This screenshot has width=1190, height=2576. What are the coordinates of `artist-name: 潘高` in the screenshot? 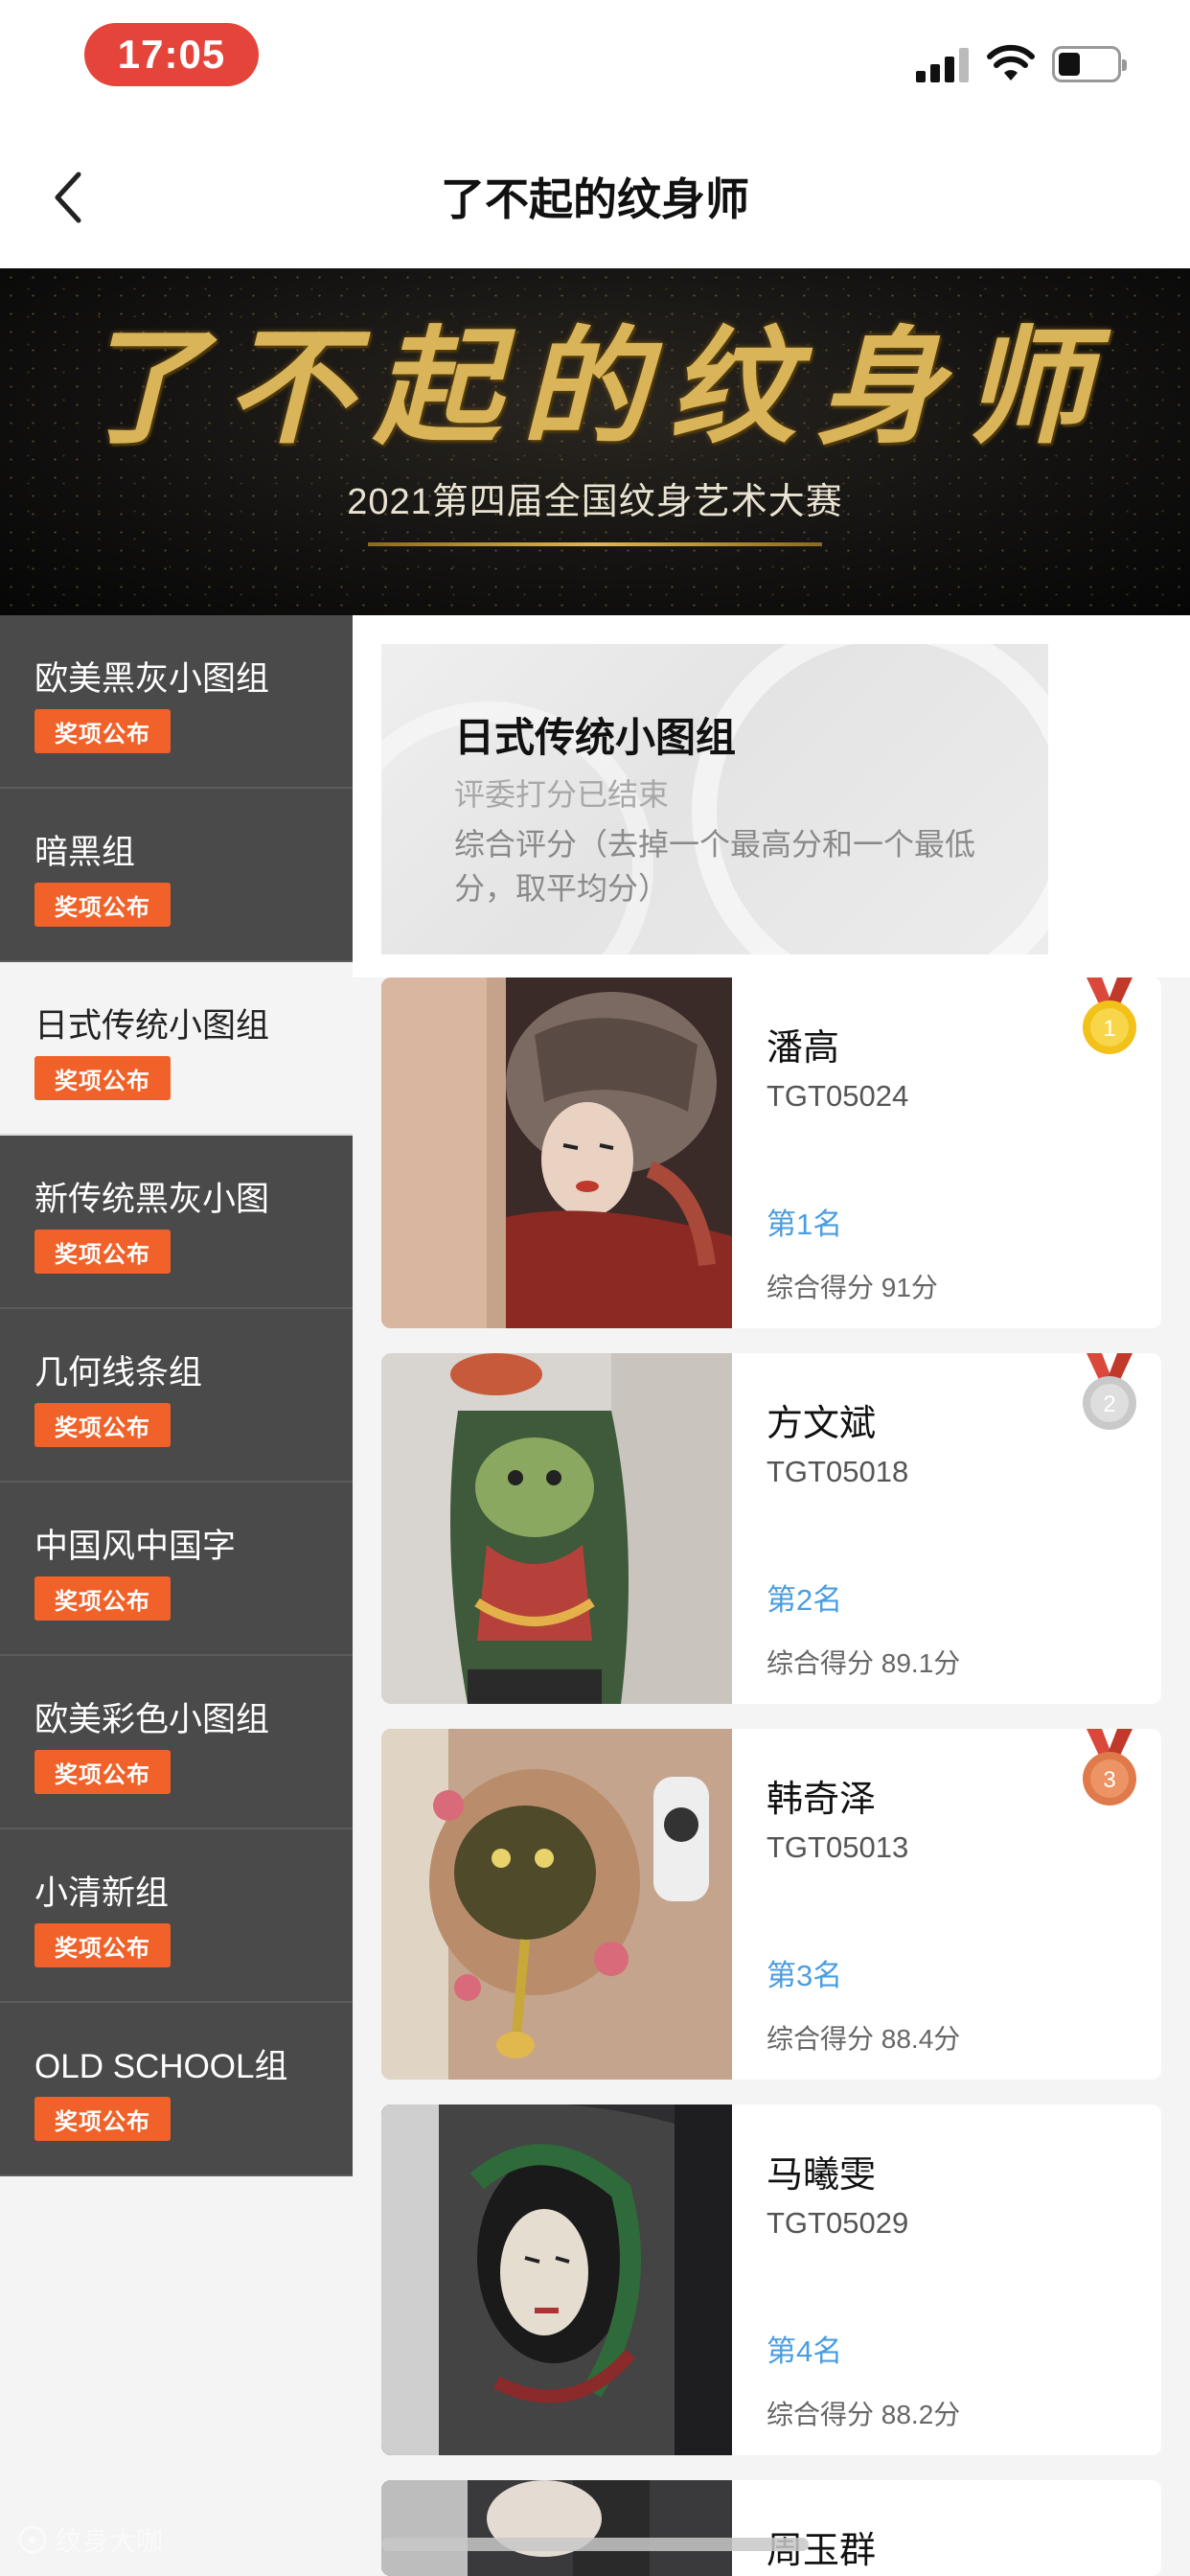 It's located at (804, 1048).